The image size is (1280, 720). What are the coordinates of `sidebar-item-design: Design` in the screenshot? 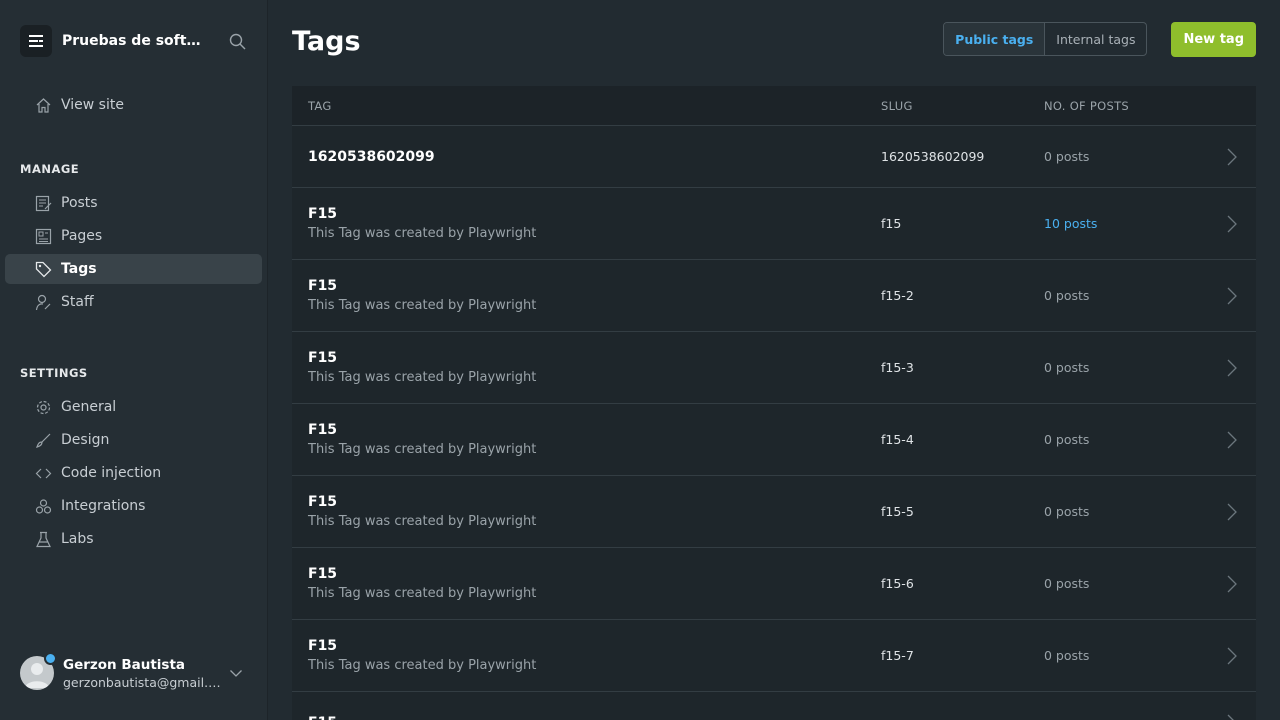 It's located at (133, 440).